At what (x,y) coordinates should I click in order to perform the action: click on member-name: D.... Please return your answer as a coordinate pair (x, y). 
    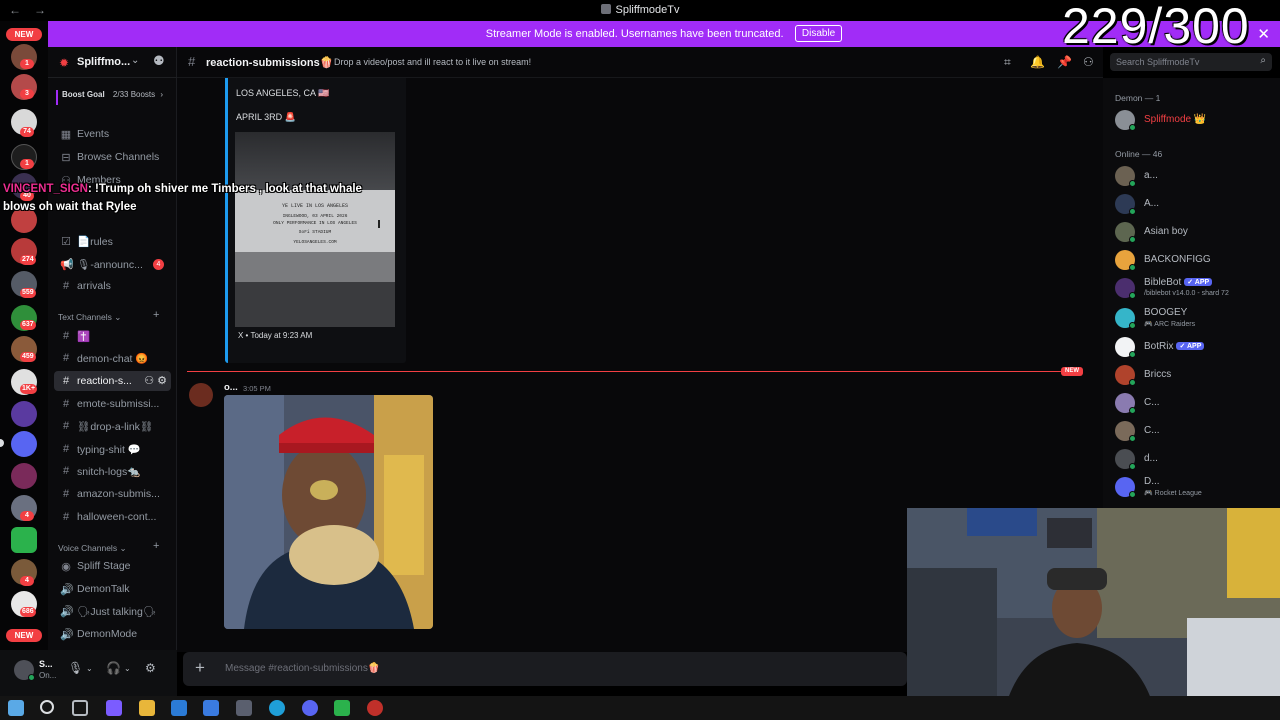
    Looking at the image, I should click on (1152, 481).